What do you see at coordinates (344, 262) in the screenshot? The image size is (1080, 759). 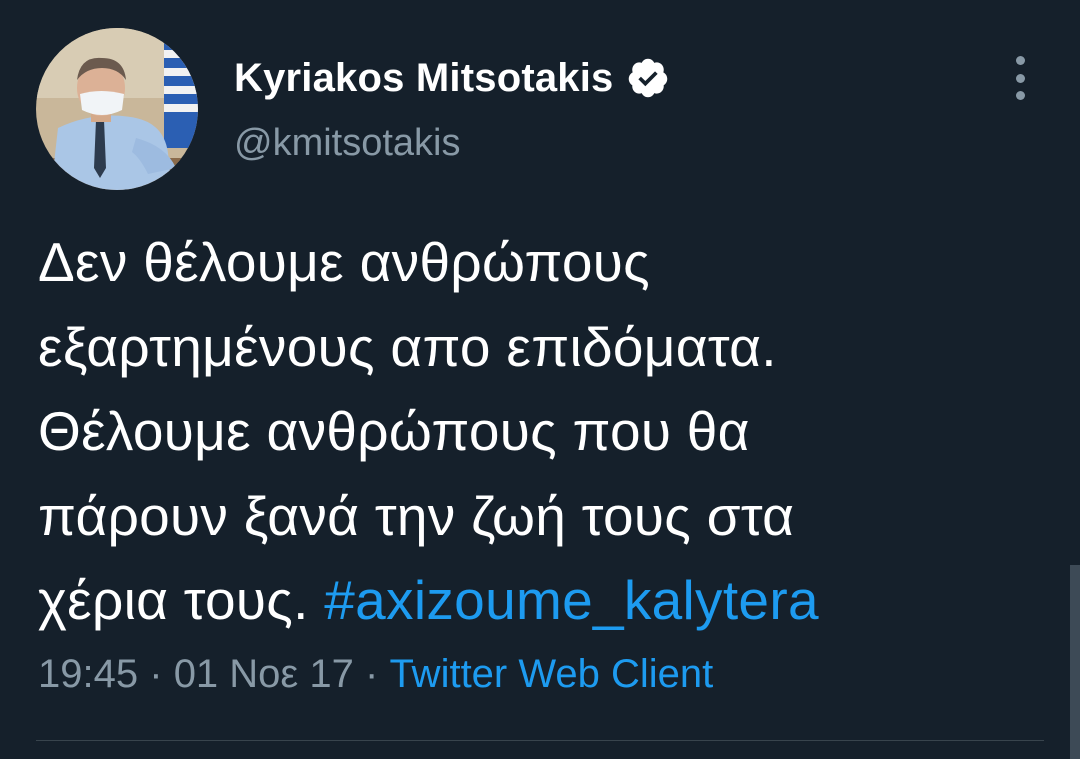 I see `tweet-line: Δεν θέλουμε ανθρώπους` at bounding box center [344, 262].